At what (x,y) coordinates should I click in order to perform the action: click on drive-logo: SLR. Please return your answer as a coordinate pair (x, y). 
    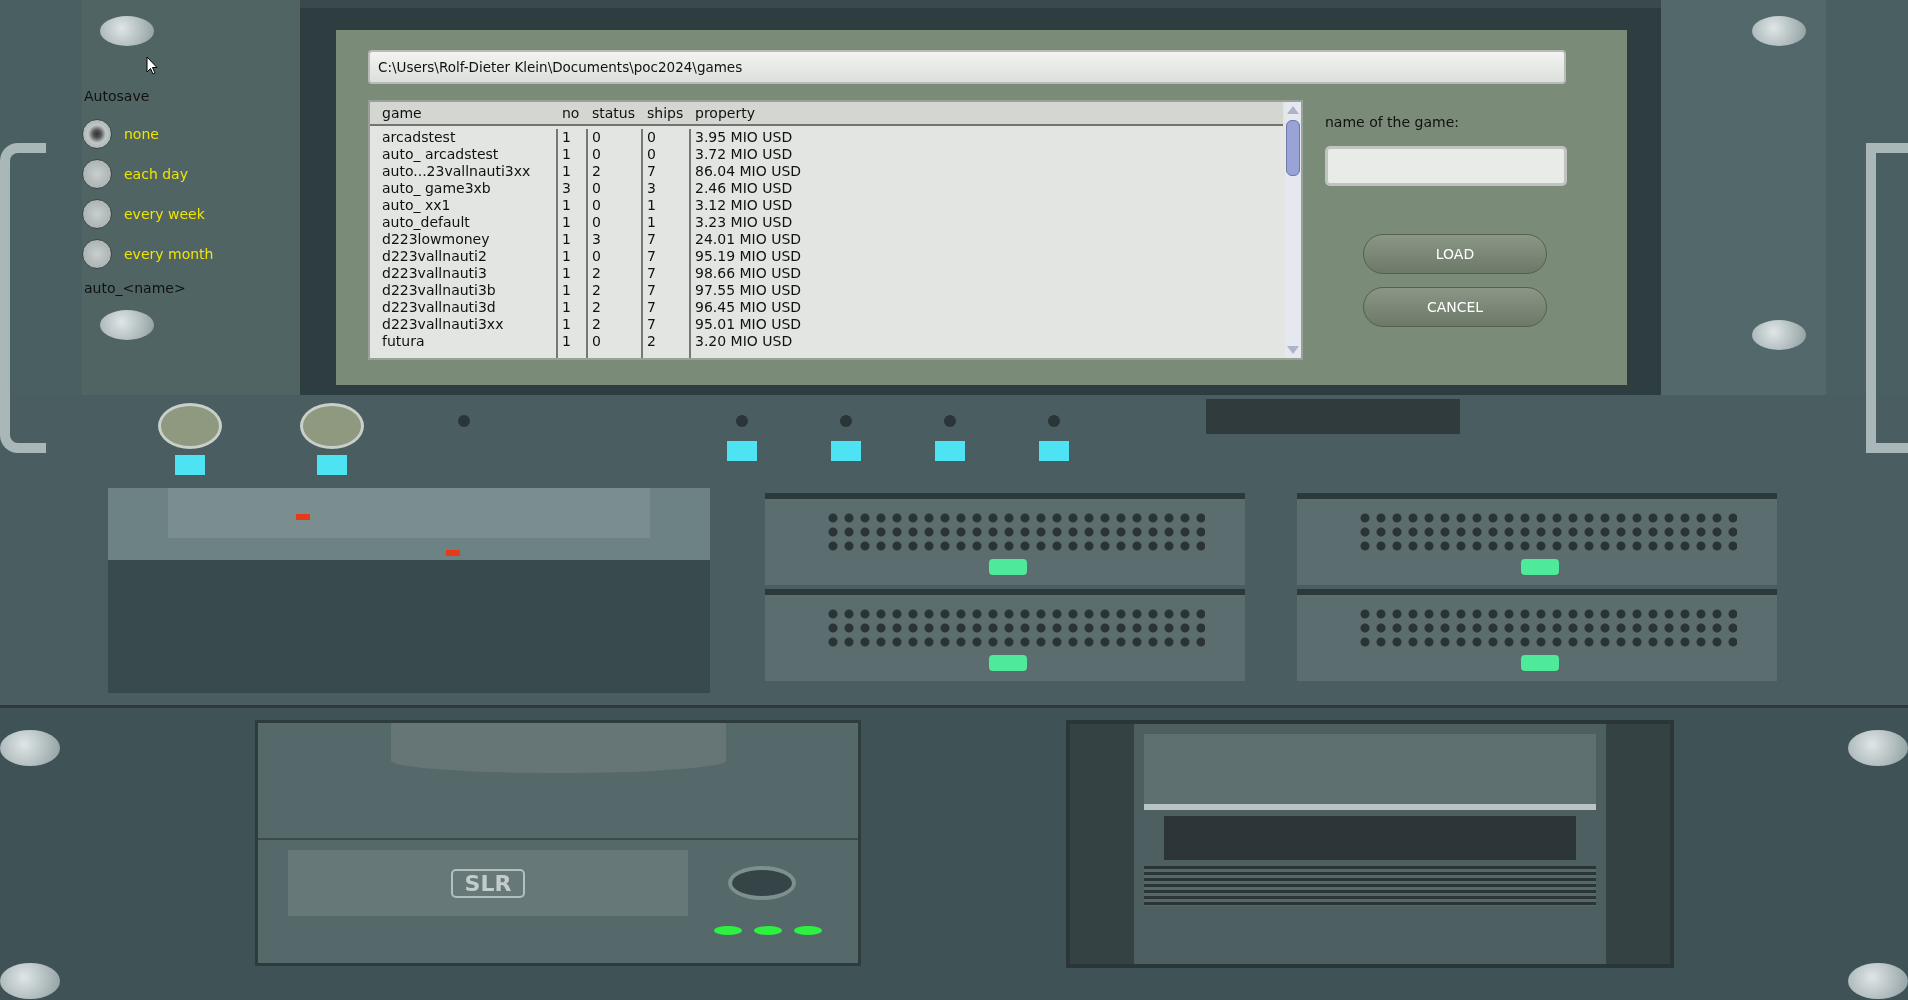
    Looking at the image, I should click on (488, 883).